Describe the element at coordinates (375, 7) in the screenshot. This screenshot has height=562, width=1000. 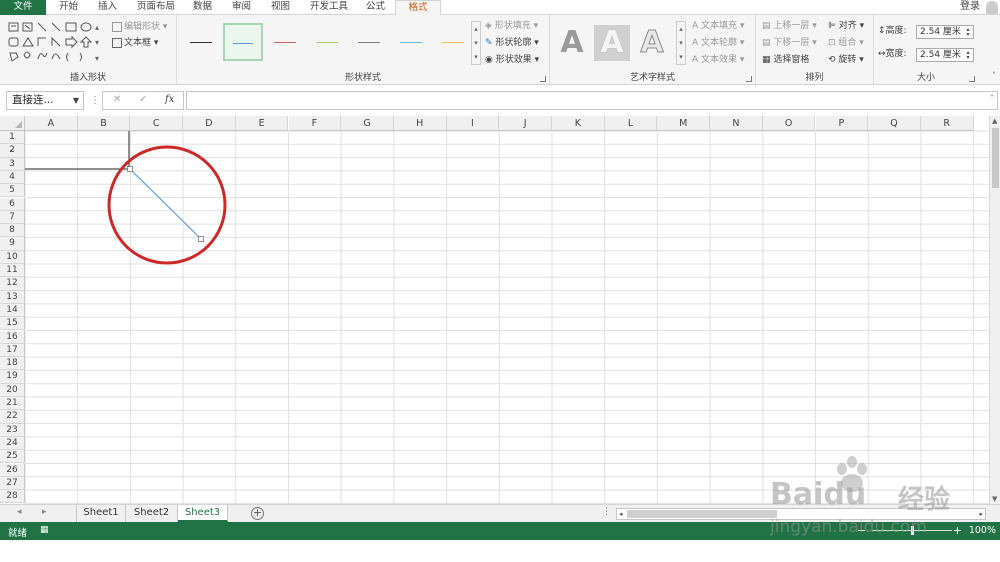
I see `tab-formulas: 公式` at that location.